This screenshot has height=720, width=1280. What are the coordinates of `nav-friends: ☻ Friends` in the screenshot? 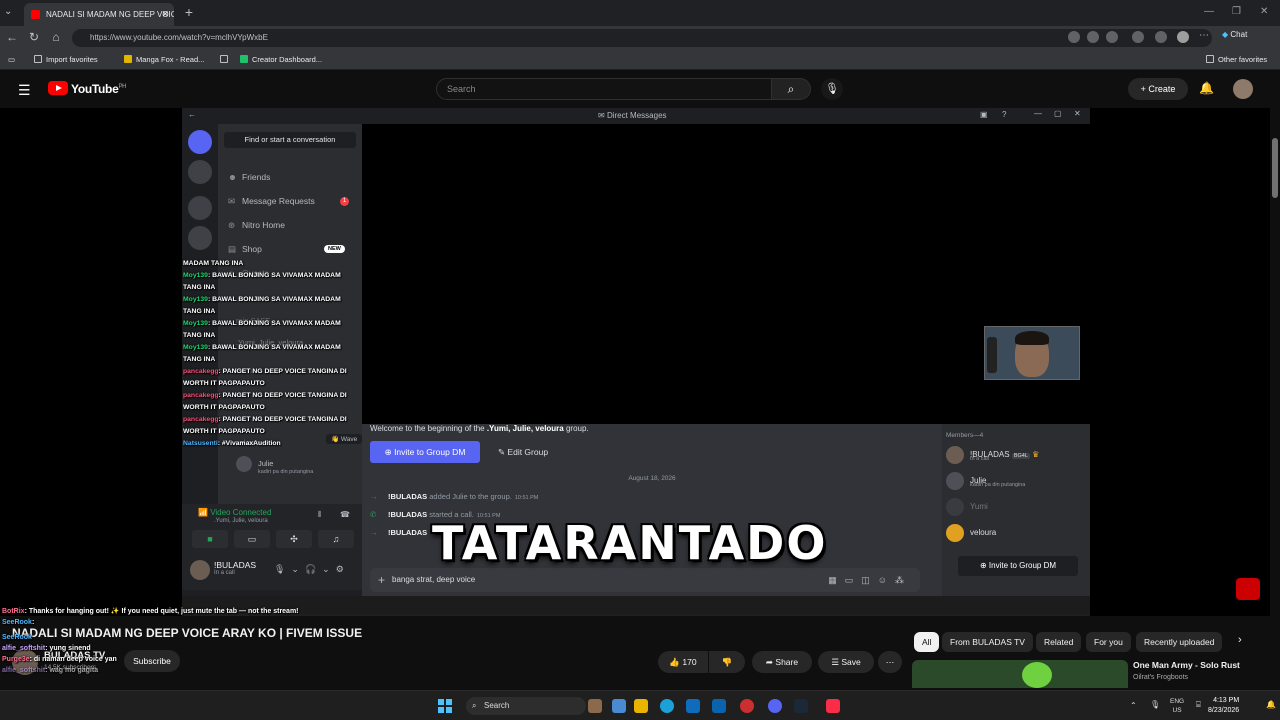 It's located at (249, 177).